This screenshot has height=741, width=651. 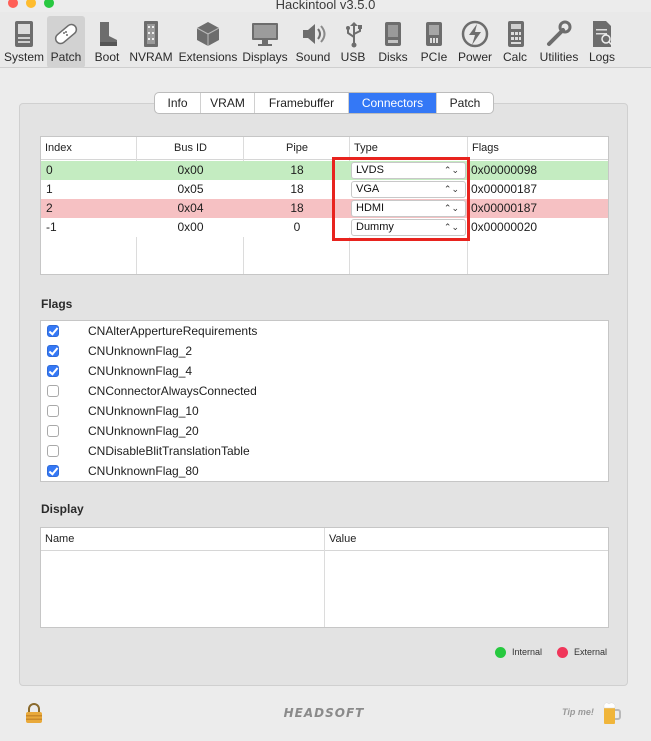 I want to click on toolbar-item-extensions: Extensions, so click(x=208, y=42).